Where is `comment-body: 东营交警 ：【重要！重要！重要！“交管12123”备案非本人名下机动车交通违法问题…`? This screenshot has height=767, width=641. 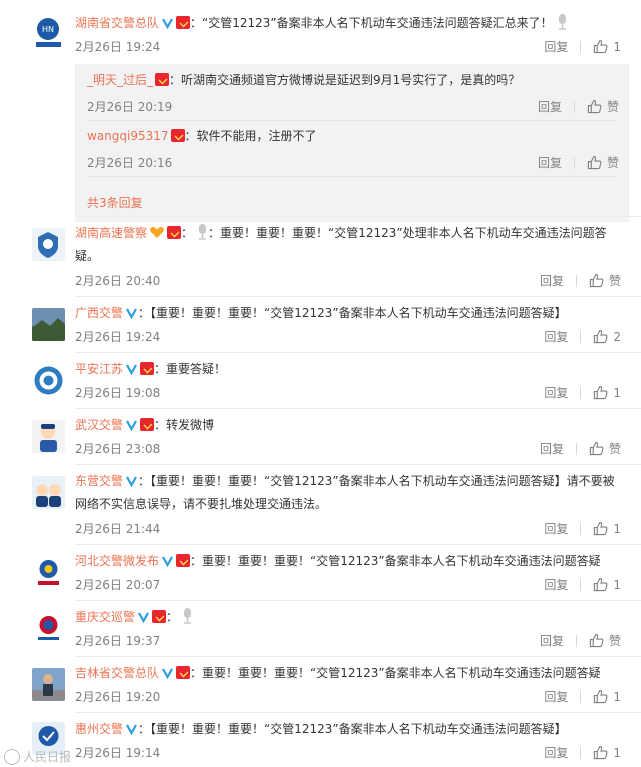 comment-body: 东营交警 ：【重要！重要！重要！“交管12123”备案非本人名下机动车交通违法问题… is located at coordinates (349, 493).